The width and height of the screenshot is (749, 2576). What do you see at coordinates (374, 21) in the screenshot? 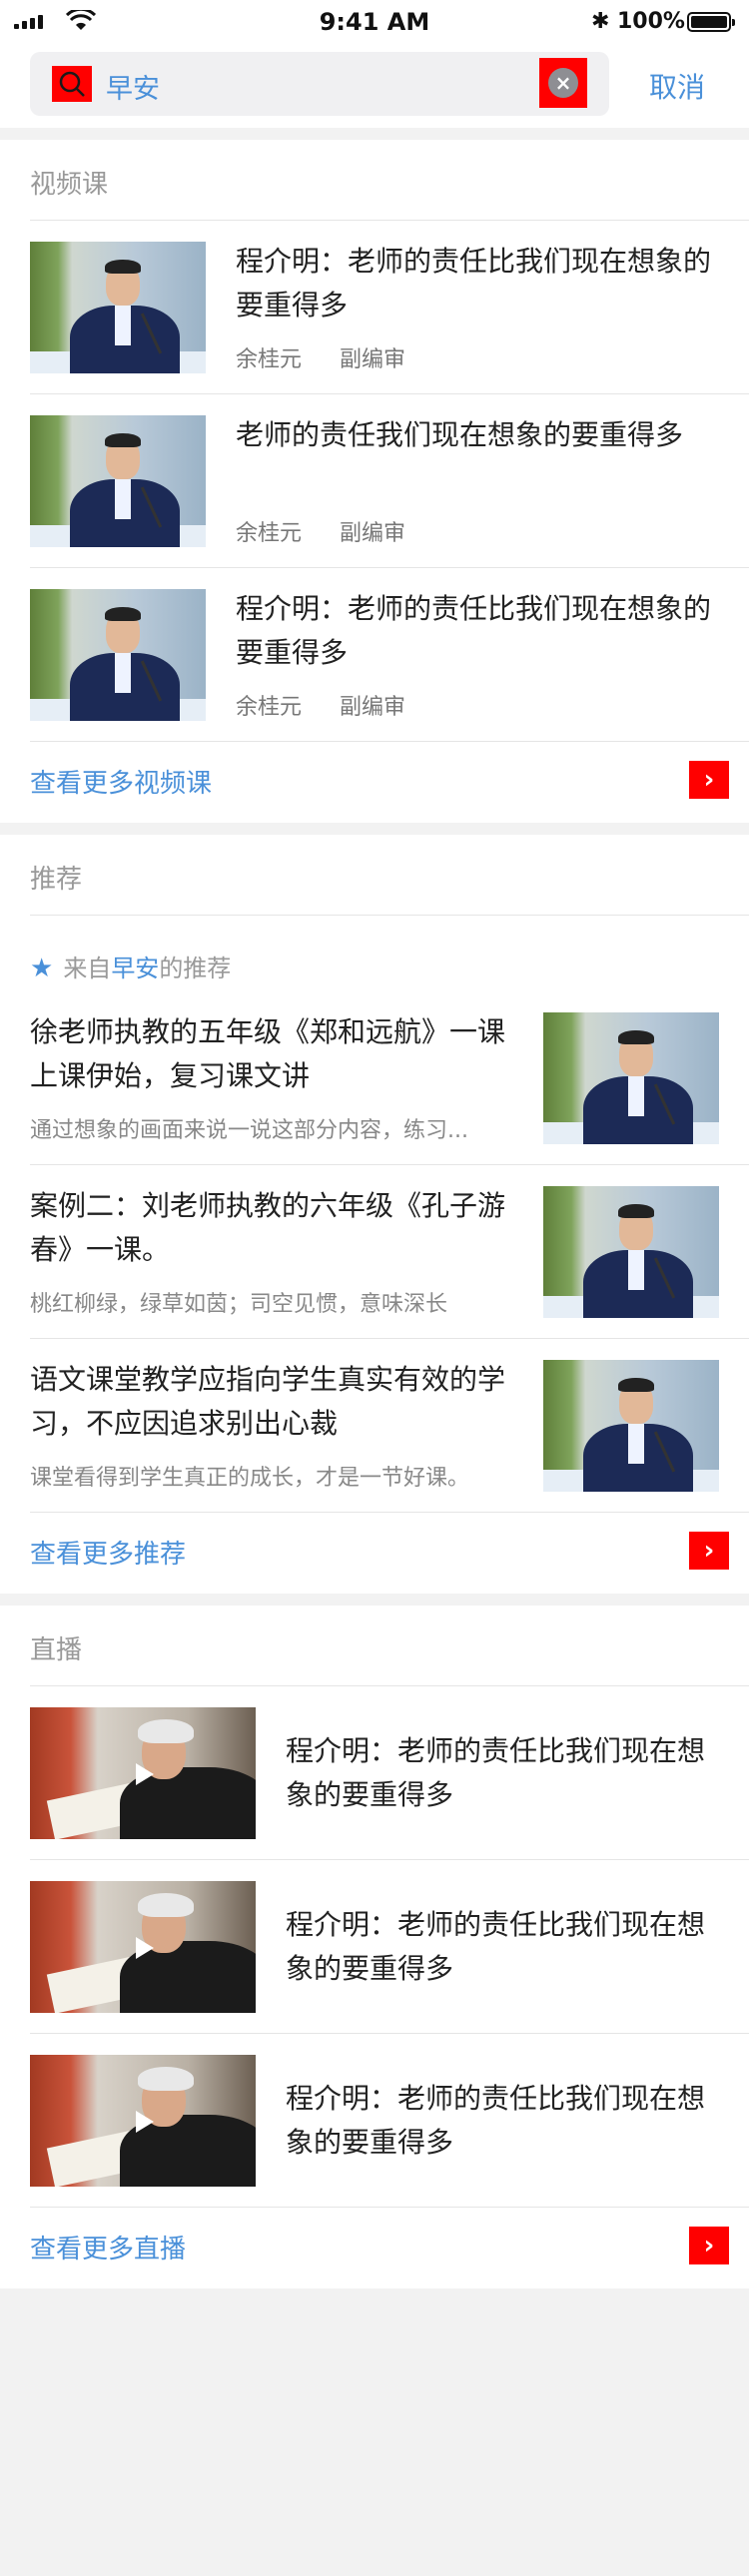
I see `status-bar: 9:41 AM ✱ 100%` at bounding box center [374, 21].